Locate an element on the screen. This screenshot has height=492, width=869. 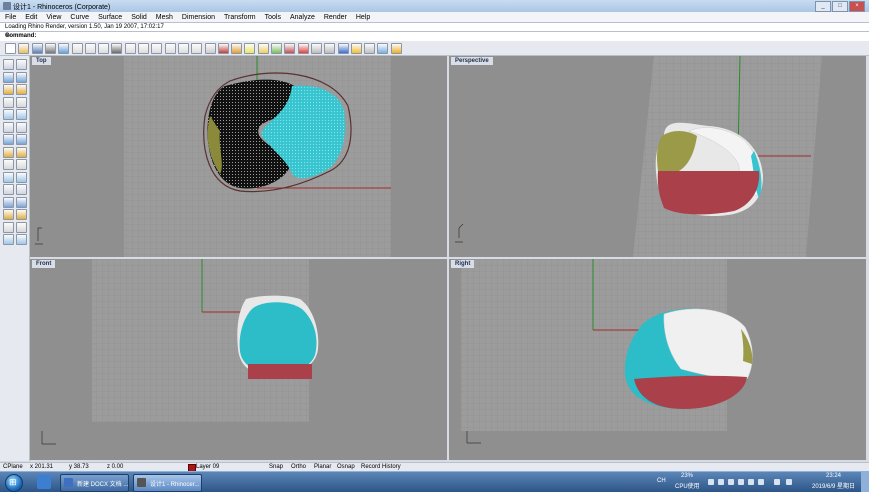
properties-icon is located at coordinates (383, 48).